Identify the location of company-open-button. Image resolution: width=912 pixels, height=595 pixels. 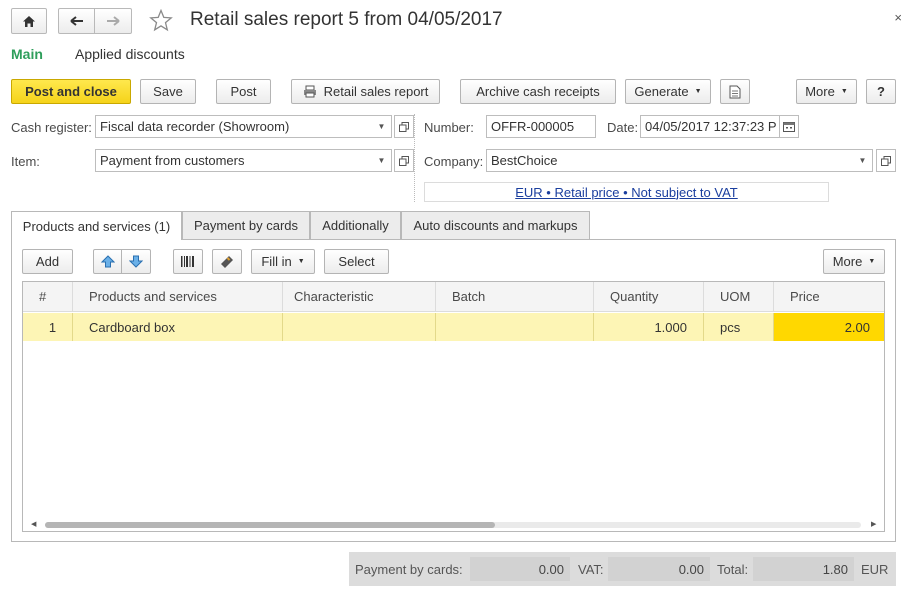
(886, 160).